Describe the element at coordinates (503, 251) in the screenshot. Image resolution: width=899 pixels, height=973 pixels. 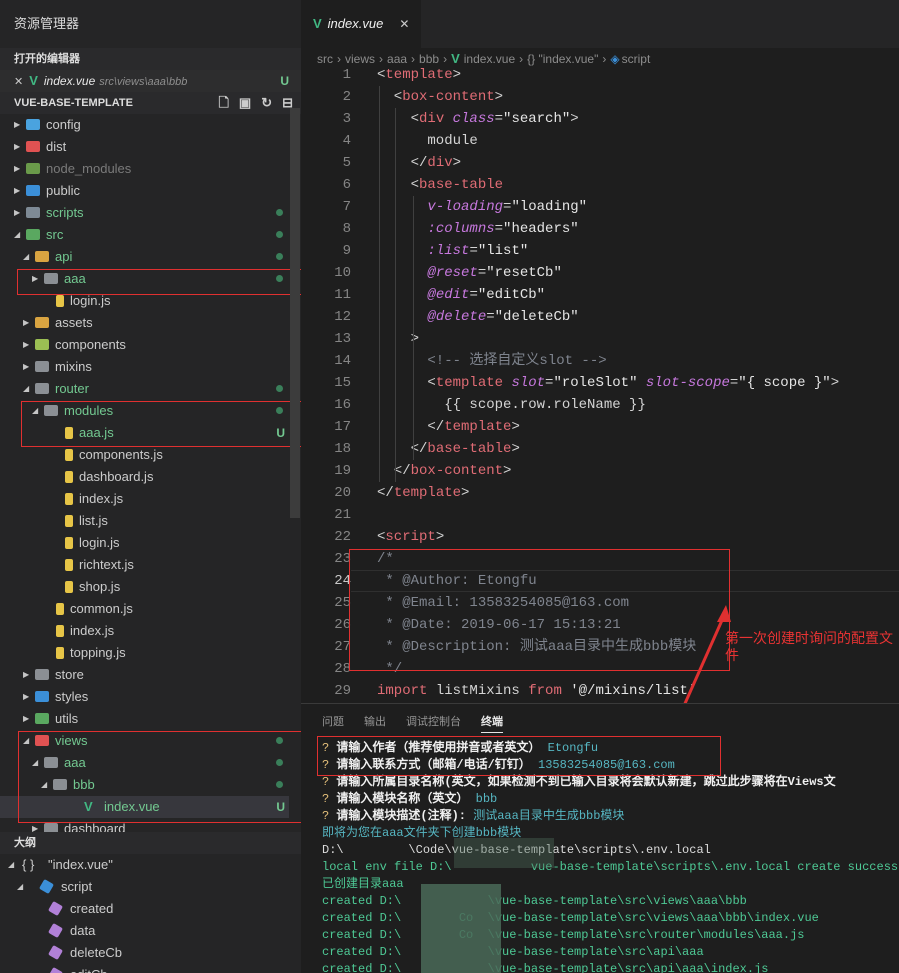
I see `code-token: "list"` at that location.